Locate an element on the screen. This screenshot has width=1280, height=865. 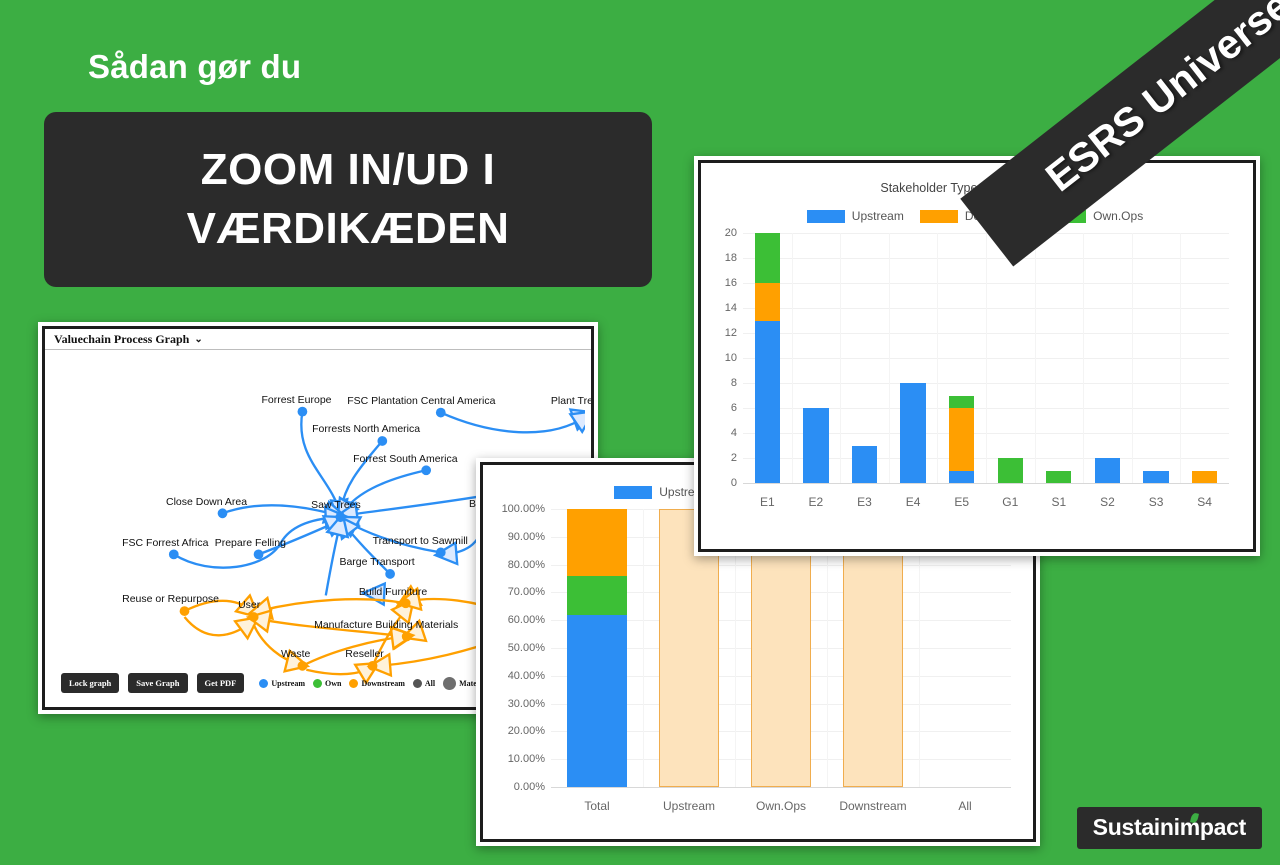
page-title-line-1: ZOOM IN/UD I is located at coordinates (348, 170).